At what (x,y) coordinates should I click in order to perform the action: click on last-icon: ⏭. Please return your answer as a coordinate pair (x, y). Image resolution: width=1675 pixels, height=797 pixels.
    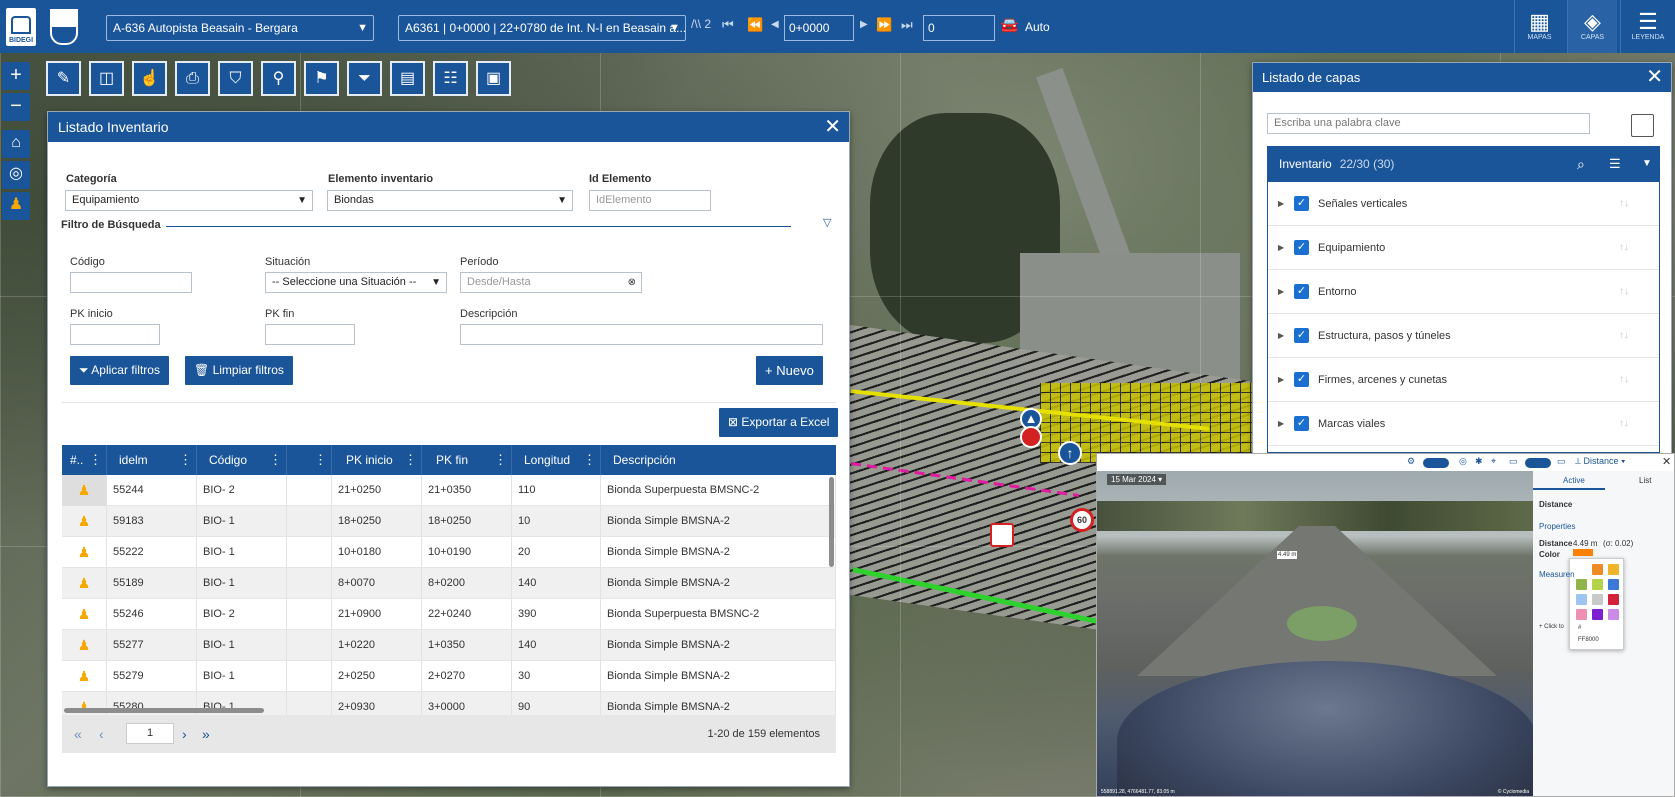
    Looking at the image, I should click on (907, 25).